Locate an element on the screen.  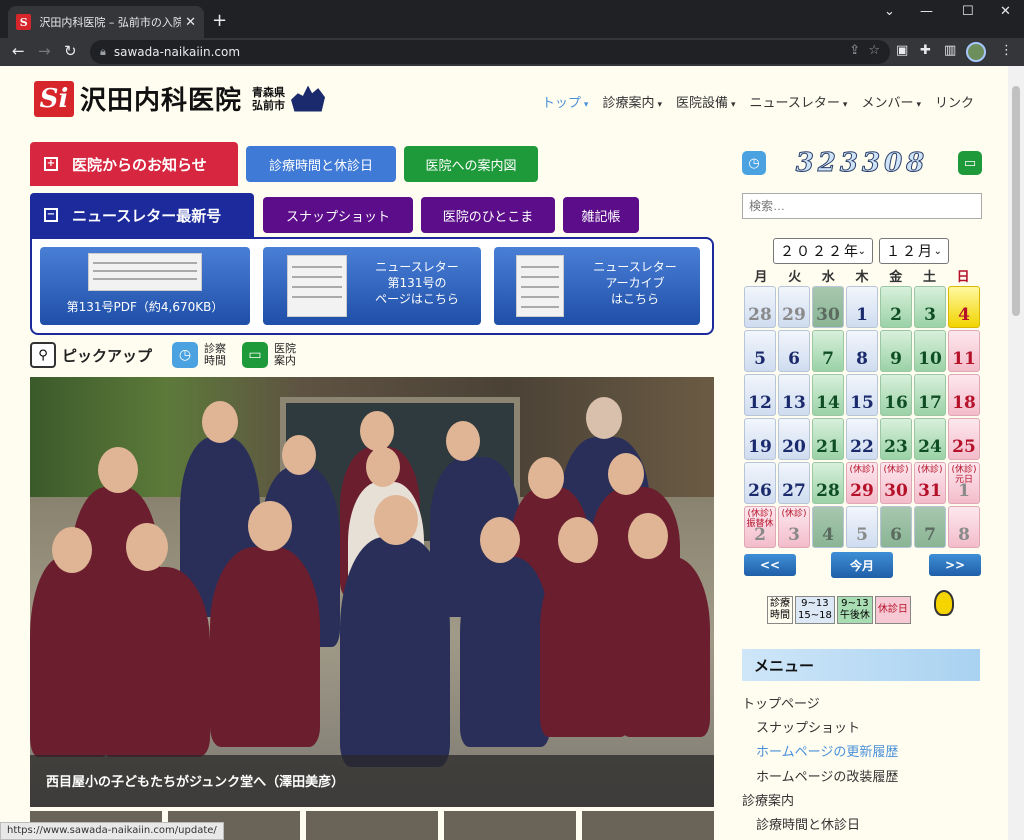
year-select: ２０２２年 ⌄ is located at coordinates (823, 251).